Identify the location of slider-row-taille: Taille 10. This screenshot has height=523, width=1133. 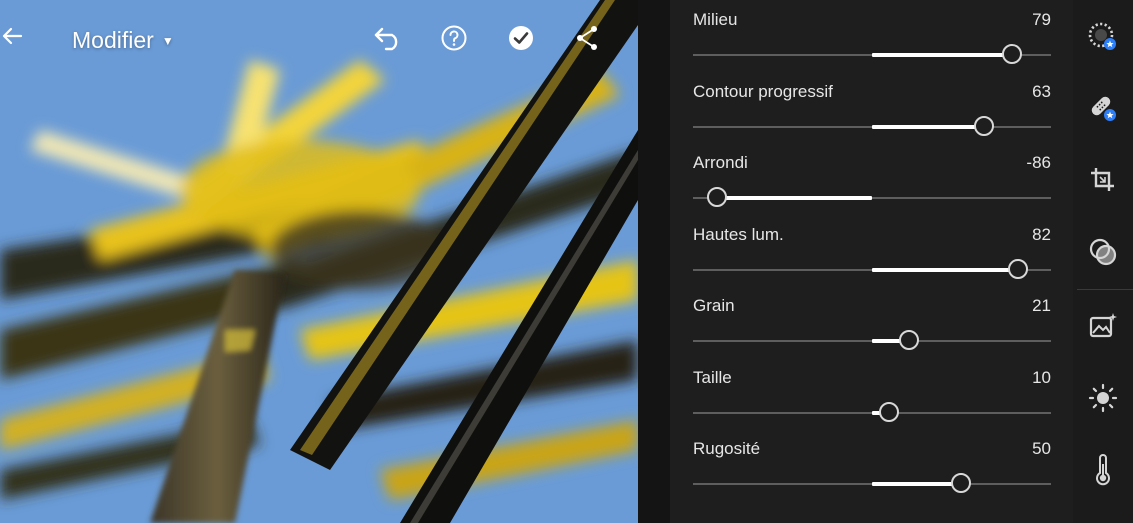
(872, 397).